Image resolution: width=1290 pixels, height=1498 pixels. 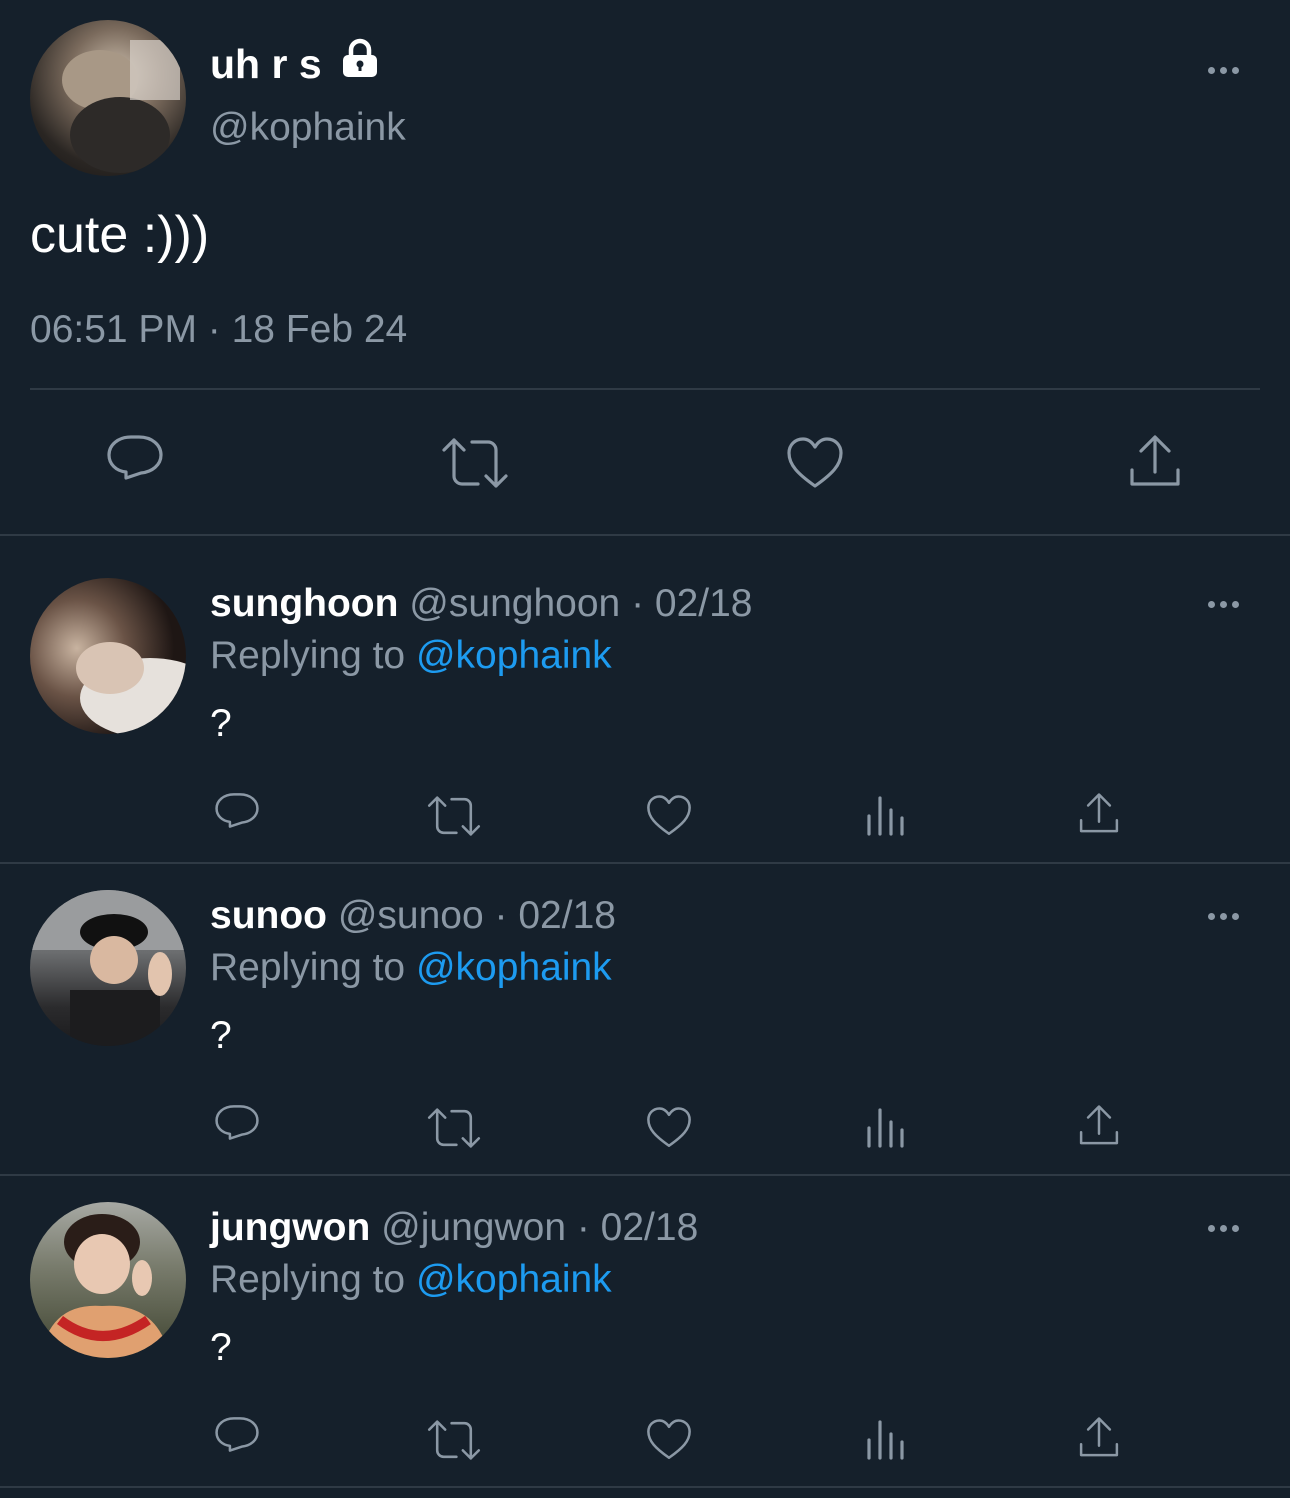 I want to click on reply-display-name: jungwon, so click(x=290, y=1227).